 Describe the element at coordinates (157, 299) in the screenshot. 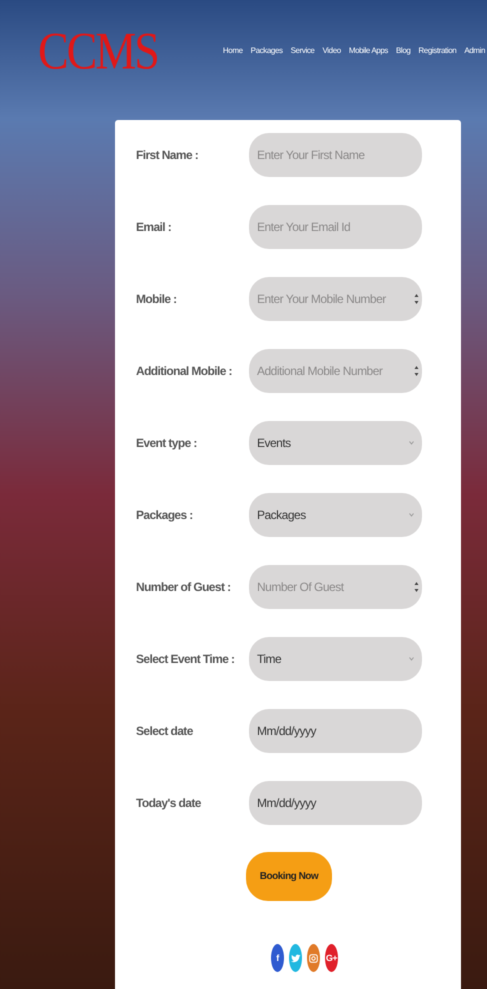

I see `field-label: Mobile :` at that location.